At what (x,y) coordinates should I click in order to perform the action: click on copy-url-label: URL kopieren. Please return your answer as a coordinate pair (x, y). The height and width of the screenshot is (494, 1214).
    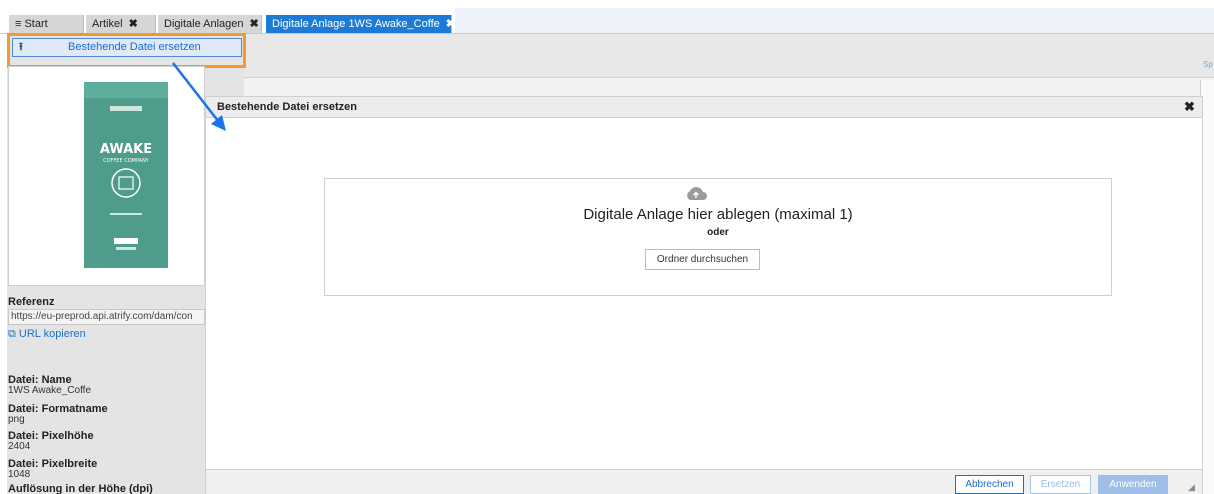
    Looking at the image, I should click on (52, 334).